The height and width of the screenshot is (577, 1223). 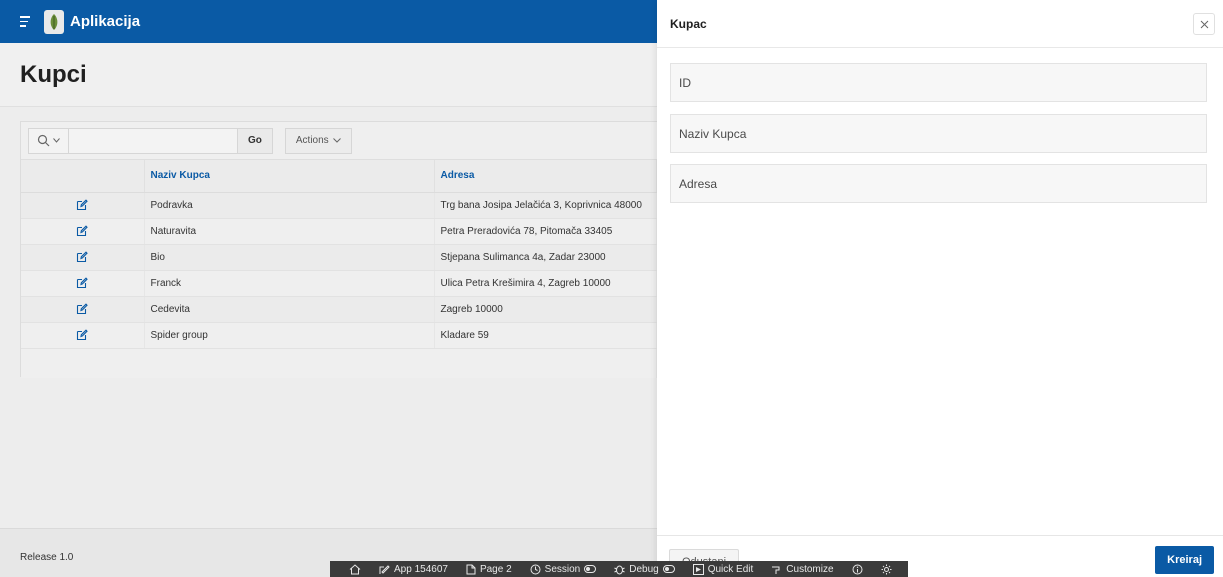 What do you see at coordinates (730, 569) in the screenshot?
I see `quick-edit-label: Quick Edit` at bounding box center [730, 569].